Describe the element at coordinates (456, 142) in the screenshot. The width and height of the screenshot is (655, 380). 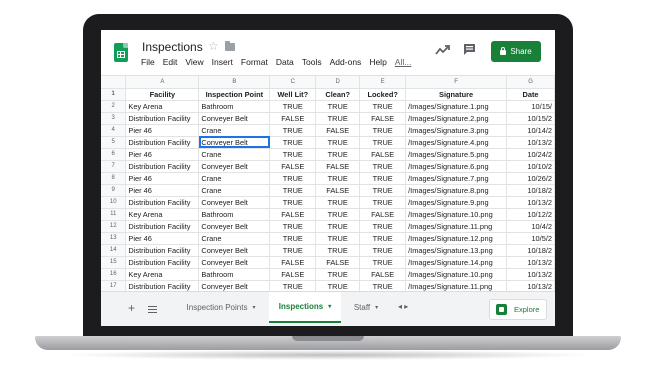
I see `table-cell: /Images/Signature.4.png` at that location.